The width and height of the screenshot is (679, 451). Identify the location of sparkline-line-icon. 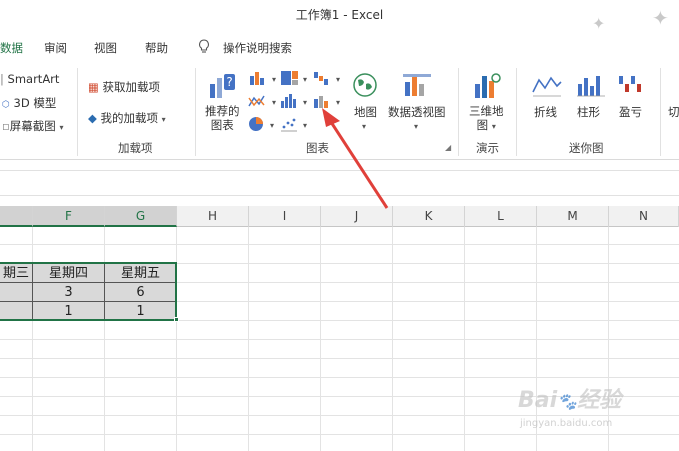
(547, 86).